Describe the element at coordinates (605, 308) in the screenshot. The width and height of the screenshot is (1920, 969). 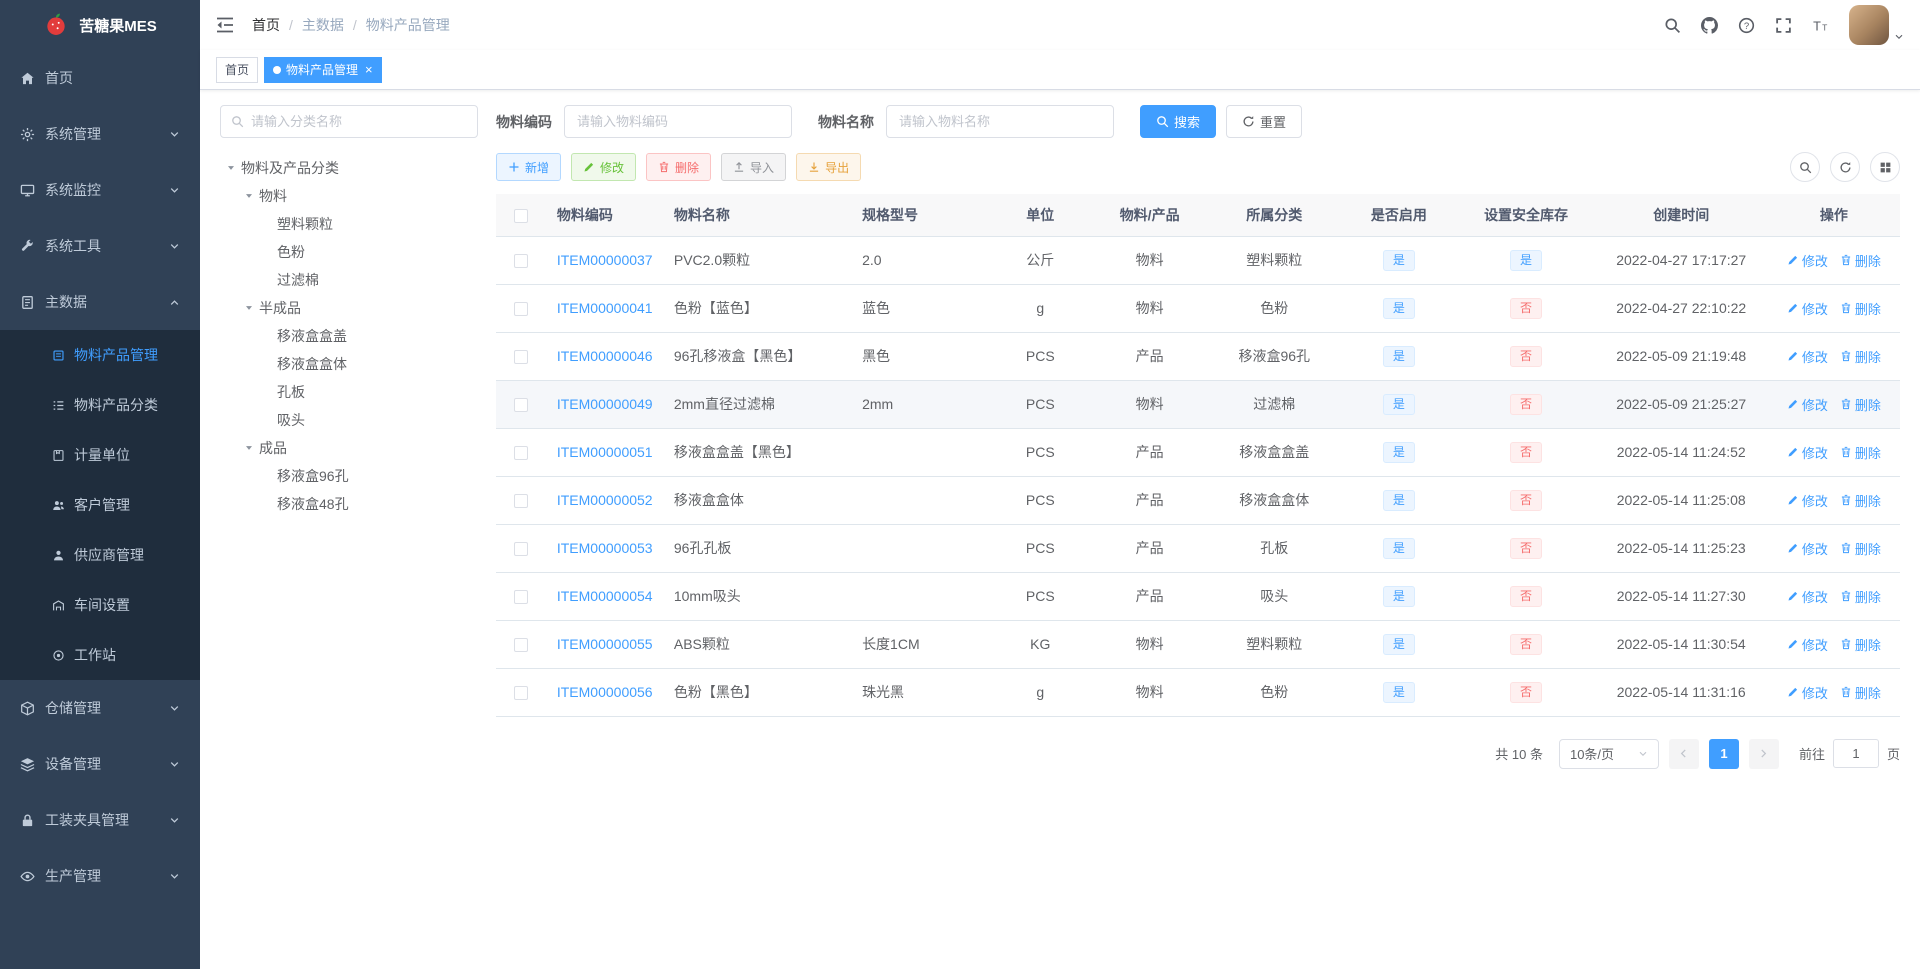
I see `item-code-link: ITEM00000041` at that location.